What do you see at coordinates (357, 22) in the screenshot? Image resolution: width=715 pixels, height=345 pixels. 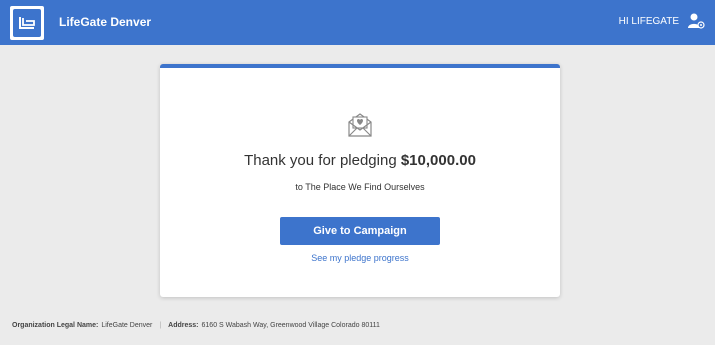 I see `top-navigation-bar: LifeGate Denver HI LIFEGATE` at bounding box center [357, 22].